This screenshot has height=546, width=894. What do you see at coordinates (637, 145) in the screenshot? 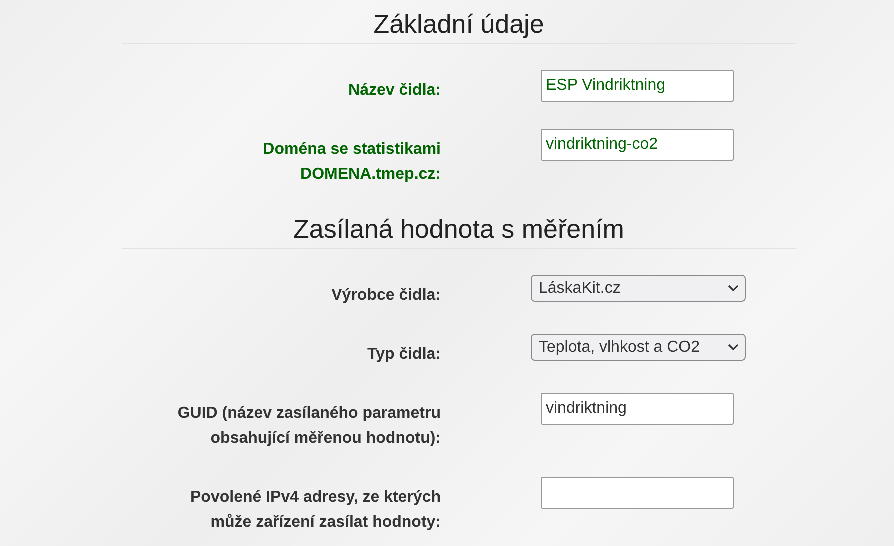
I see `text-field: vindriktning-co2` at bounding box center [637, 145].